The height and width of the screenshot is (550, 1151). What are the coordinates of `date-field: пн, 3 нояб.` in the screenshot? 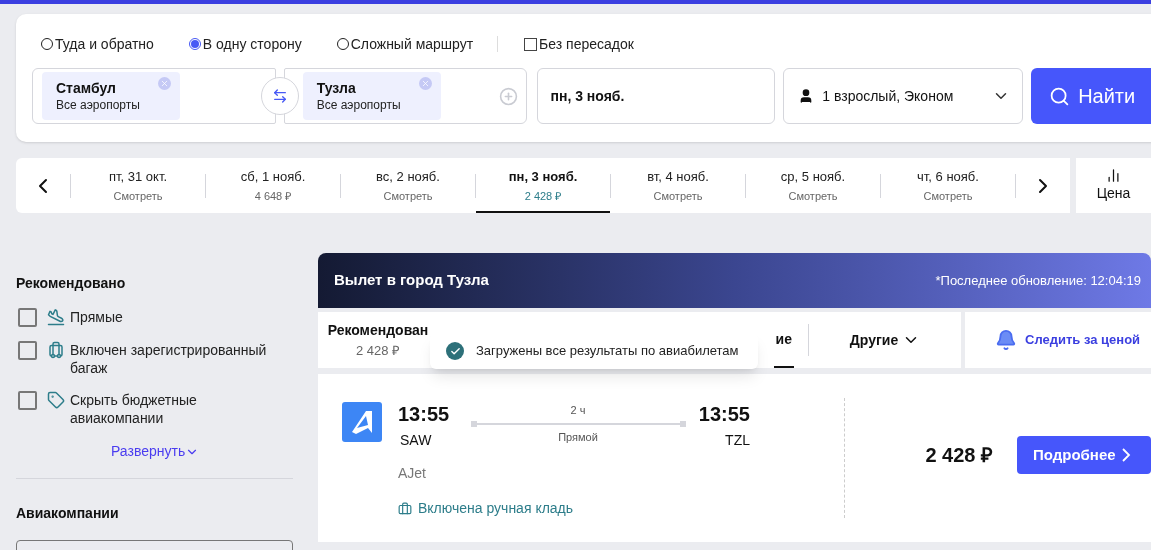 It's located at (656, 96).